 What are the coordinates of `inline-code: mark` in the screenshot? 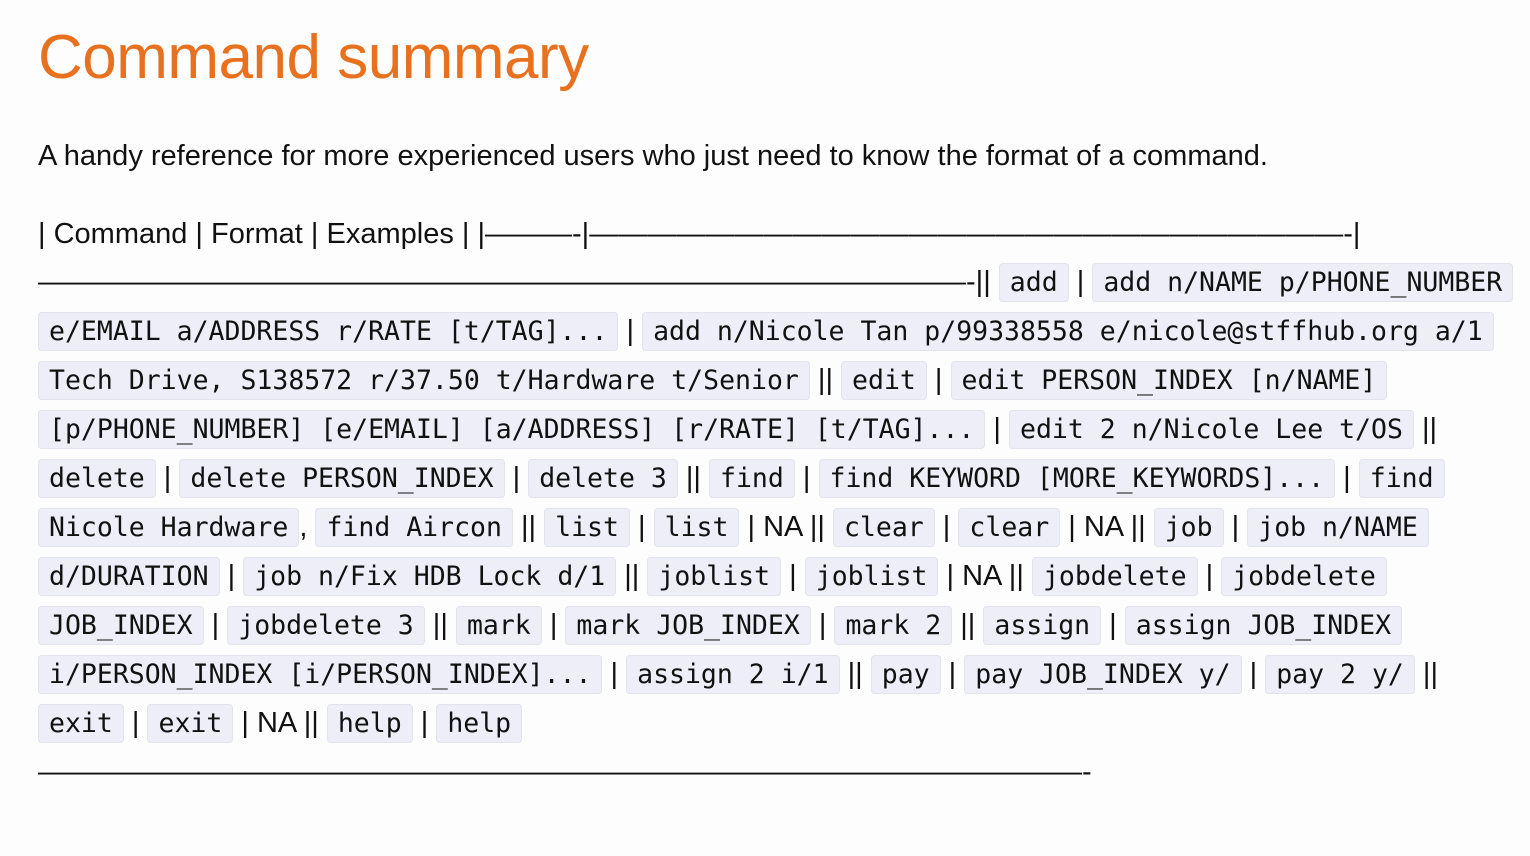 It's located at (498, 625).